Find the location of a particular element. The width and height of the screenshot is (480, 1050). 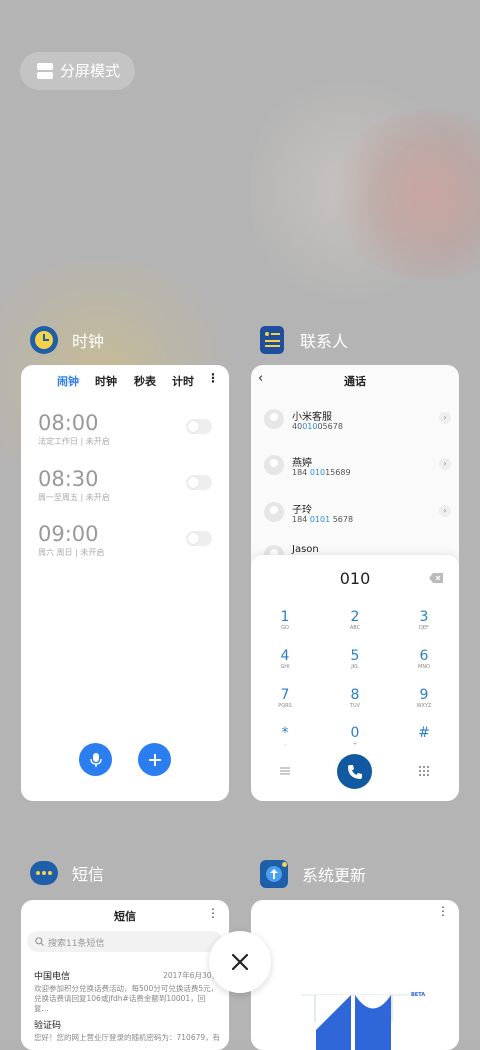

message-app-icon is located at coordinates (44, 873).